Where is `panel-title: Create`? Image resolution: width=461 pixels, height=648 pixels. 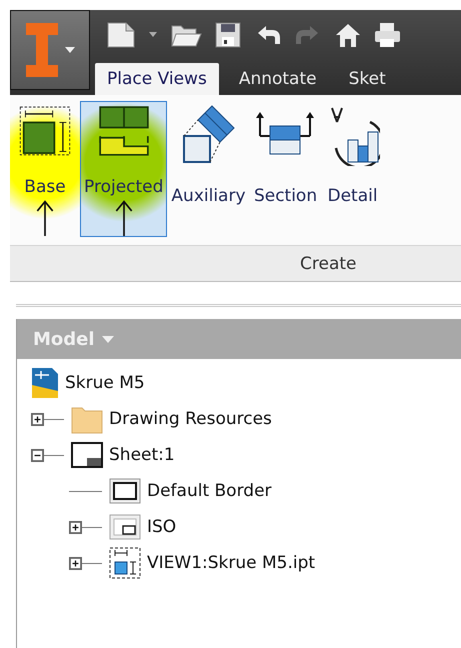
panel-title: Create is located at coordinates (328, 264).